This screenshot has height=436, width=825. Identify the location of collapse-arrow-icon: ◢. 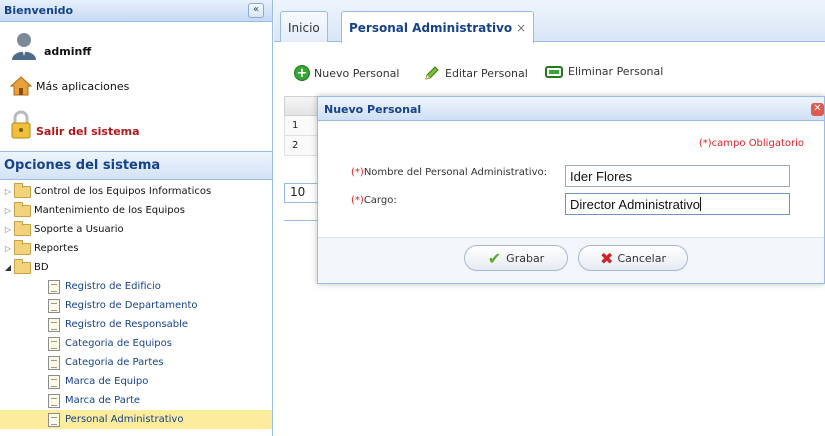
(8, 267).